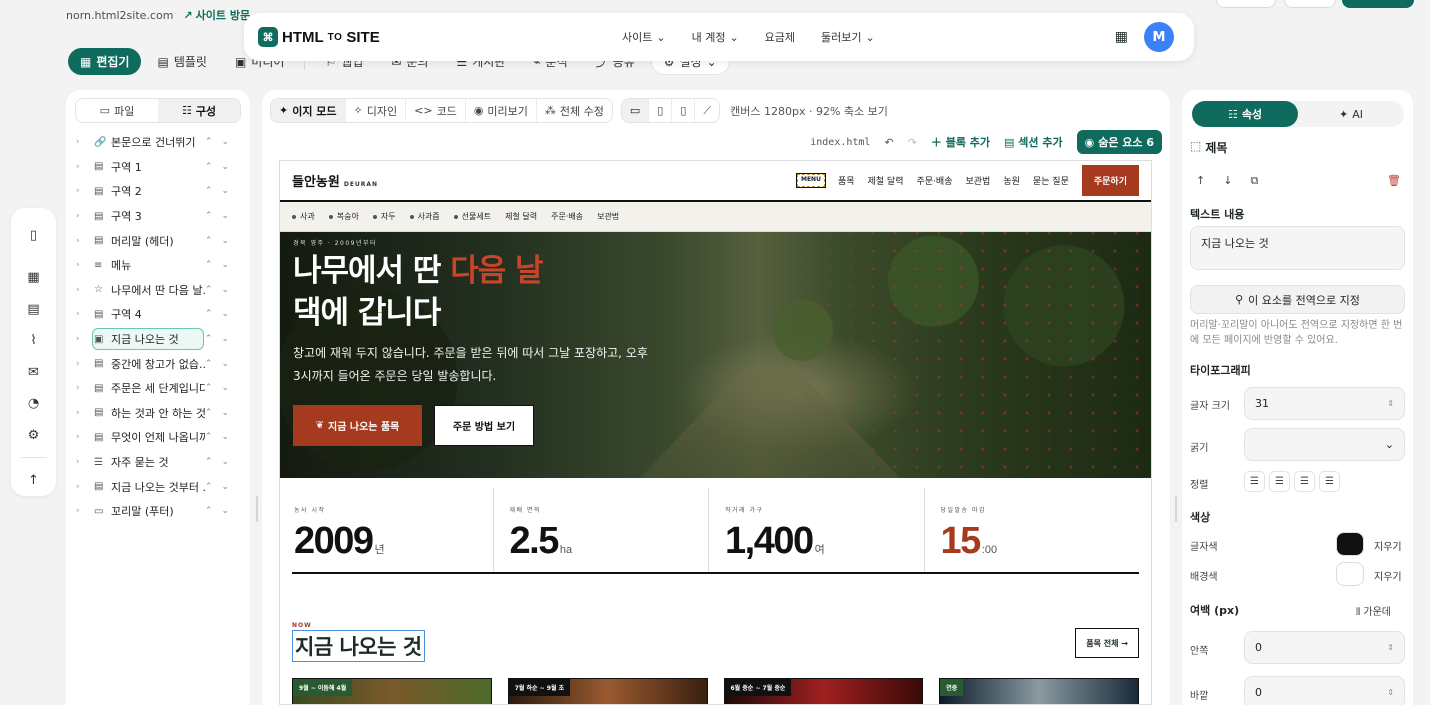 The width and height of the screenshot is (1430, 705). Describe the element at coordinates (303, 216) in the screenshot. I see `category-item: 사과` at that location.